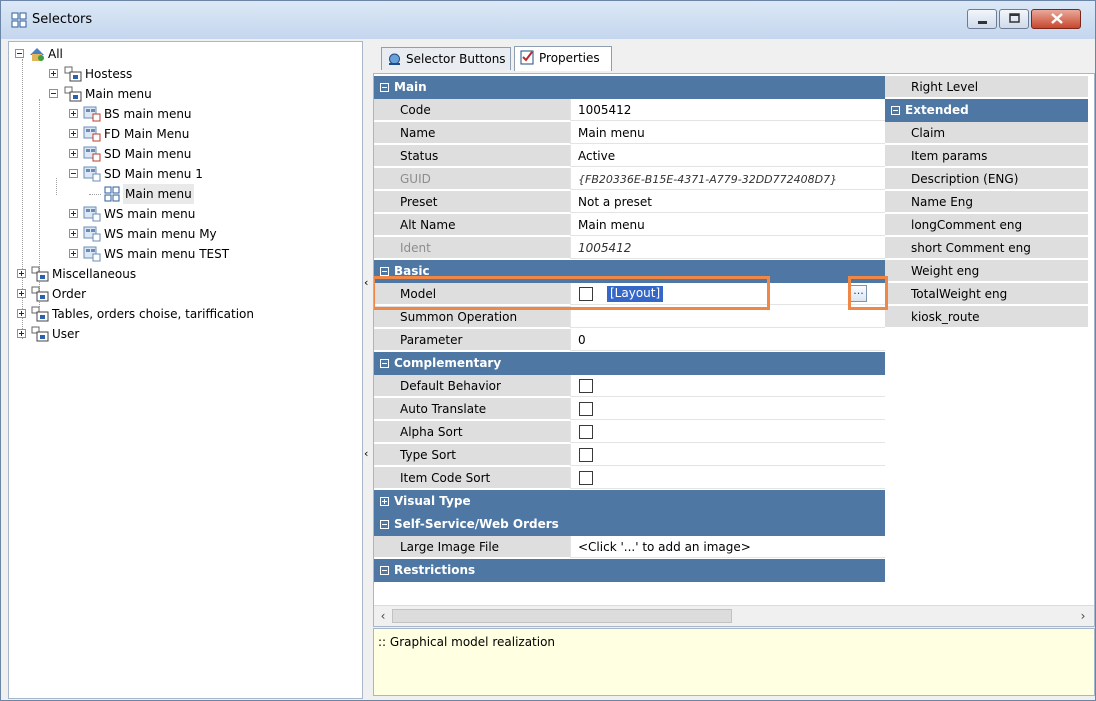 The image size is (1096, 701). What do you see at coordinates (472, 202) in the screenshot?
I see `property-name: Preset` at bounding box center [472, 202].